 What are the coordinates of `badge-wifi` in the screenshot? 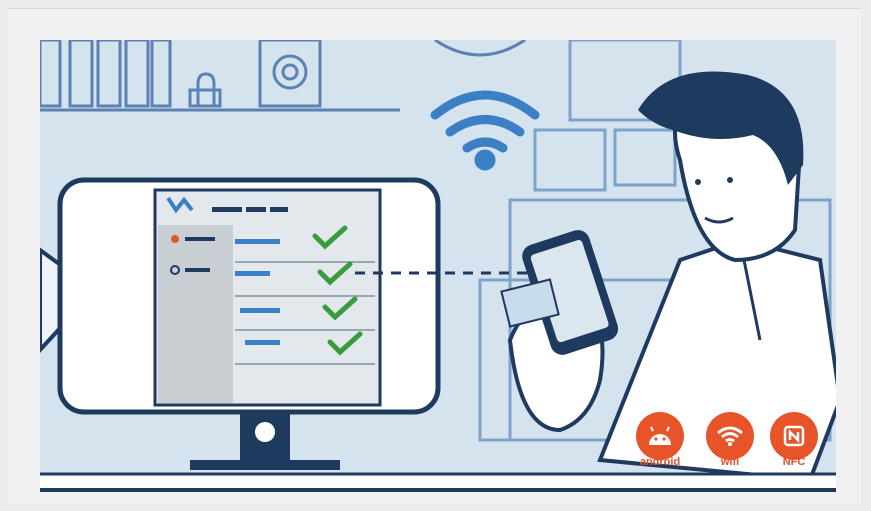 It's located at (730, 436).